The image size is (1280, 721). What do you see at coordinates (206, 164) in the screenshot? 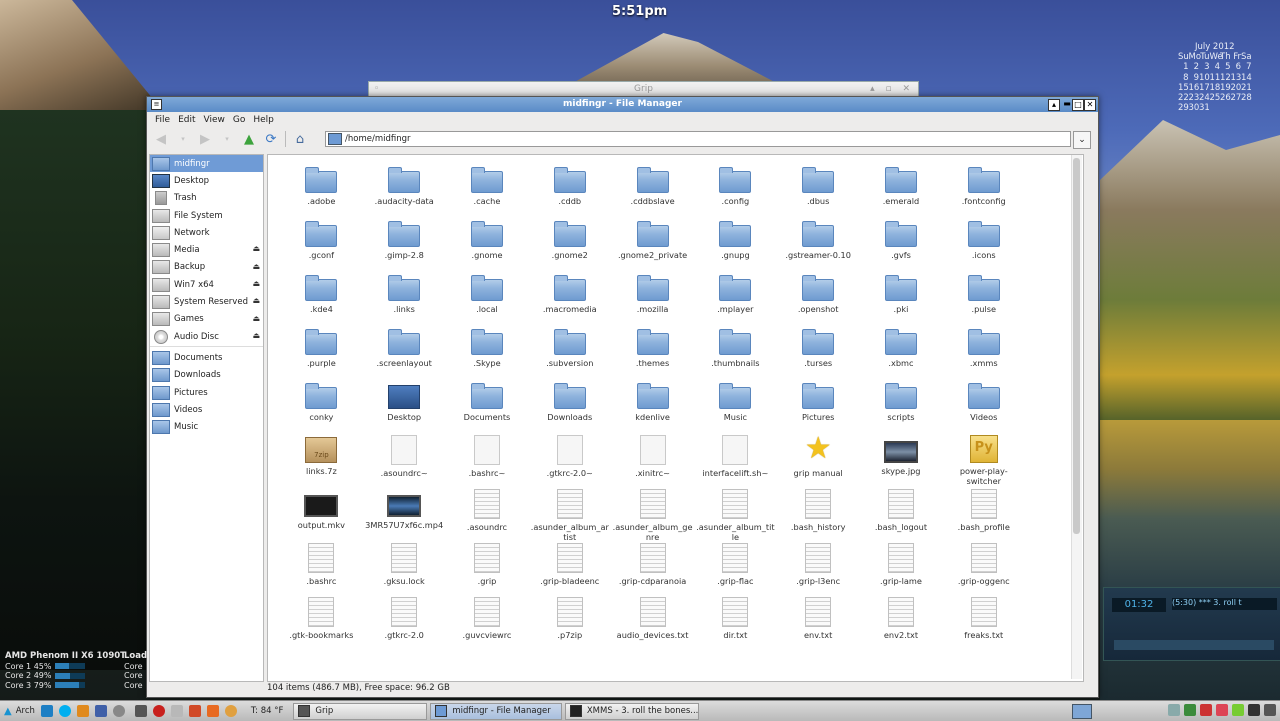
I see `sidebar-item-midfingr: midfingr` at bounding box center [206, 164].